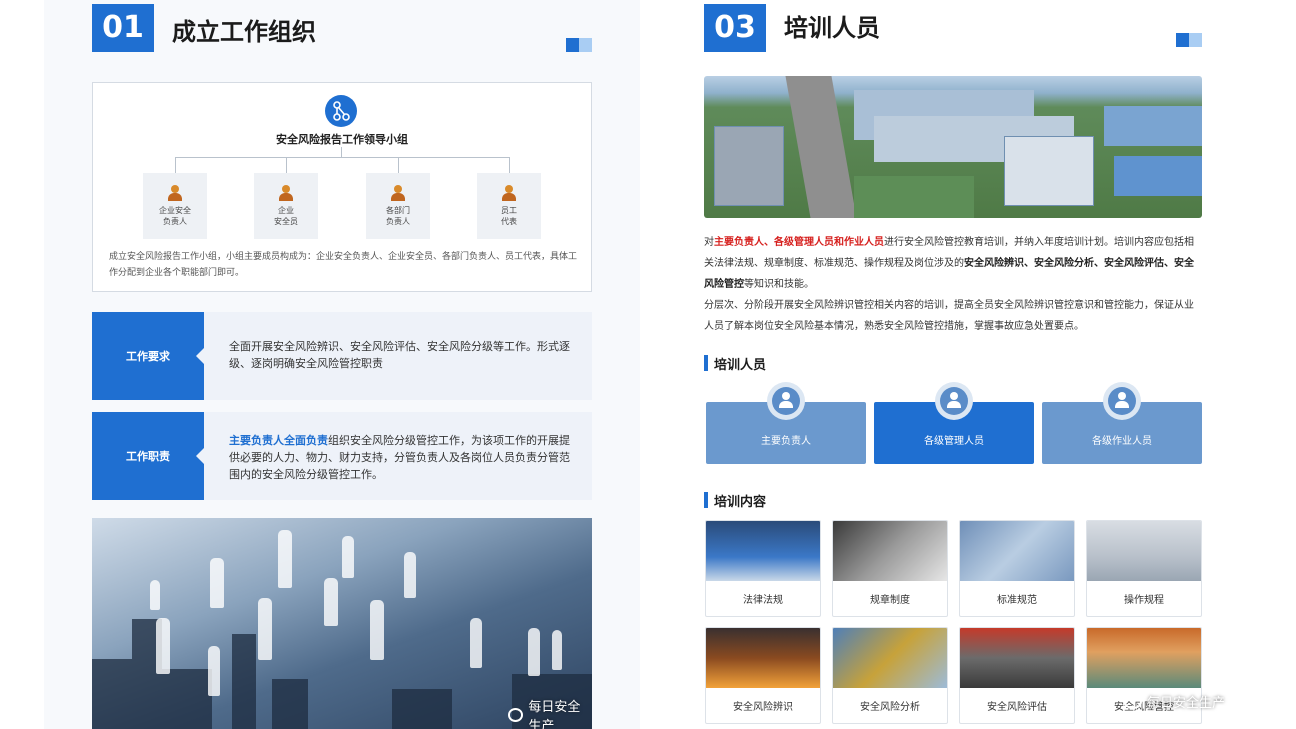 The image size is (1296, 729). Describe the element at coordinates (244, 32) in the screenshot. I see `section-title-left: 成立工作组织` at that location.